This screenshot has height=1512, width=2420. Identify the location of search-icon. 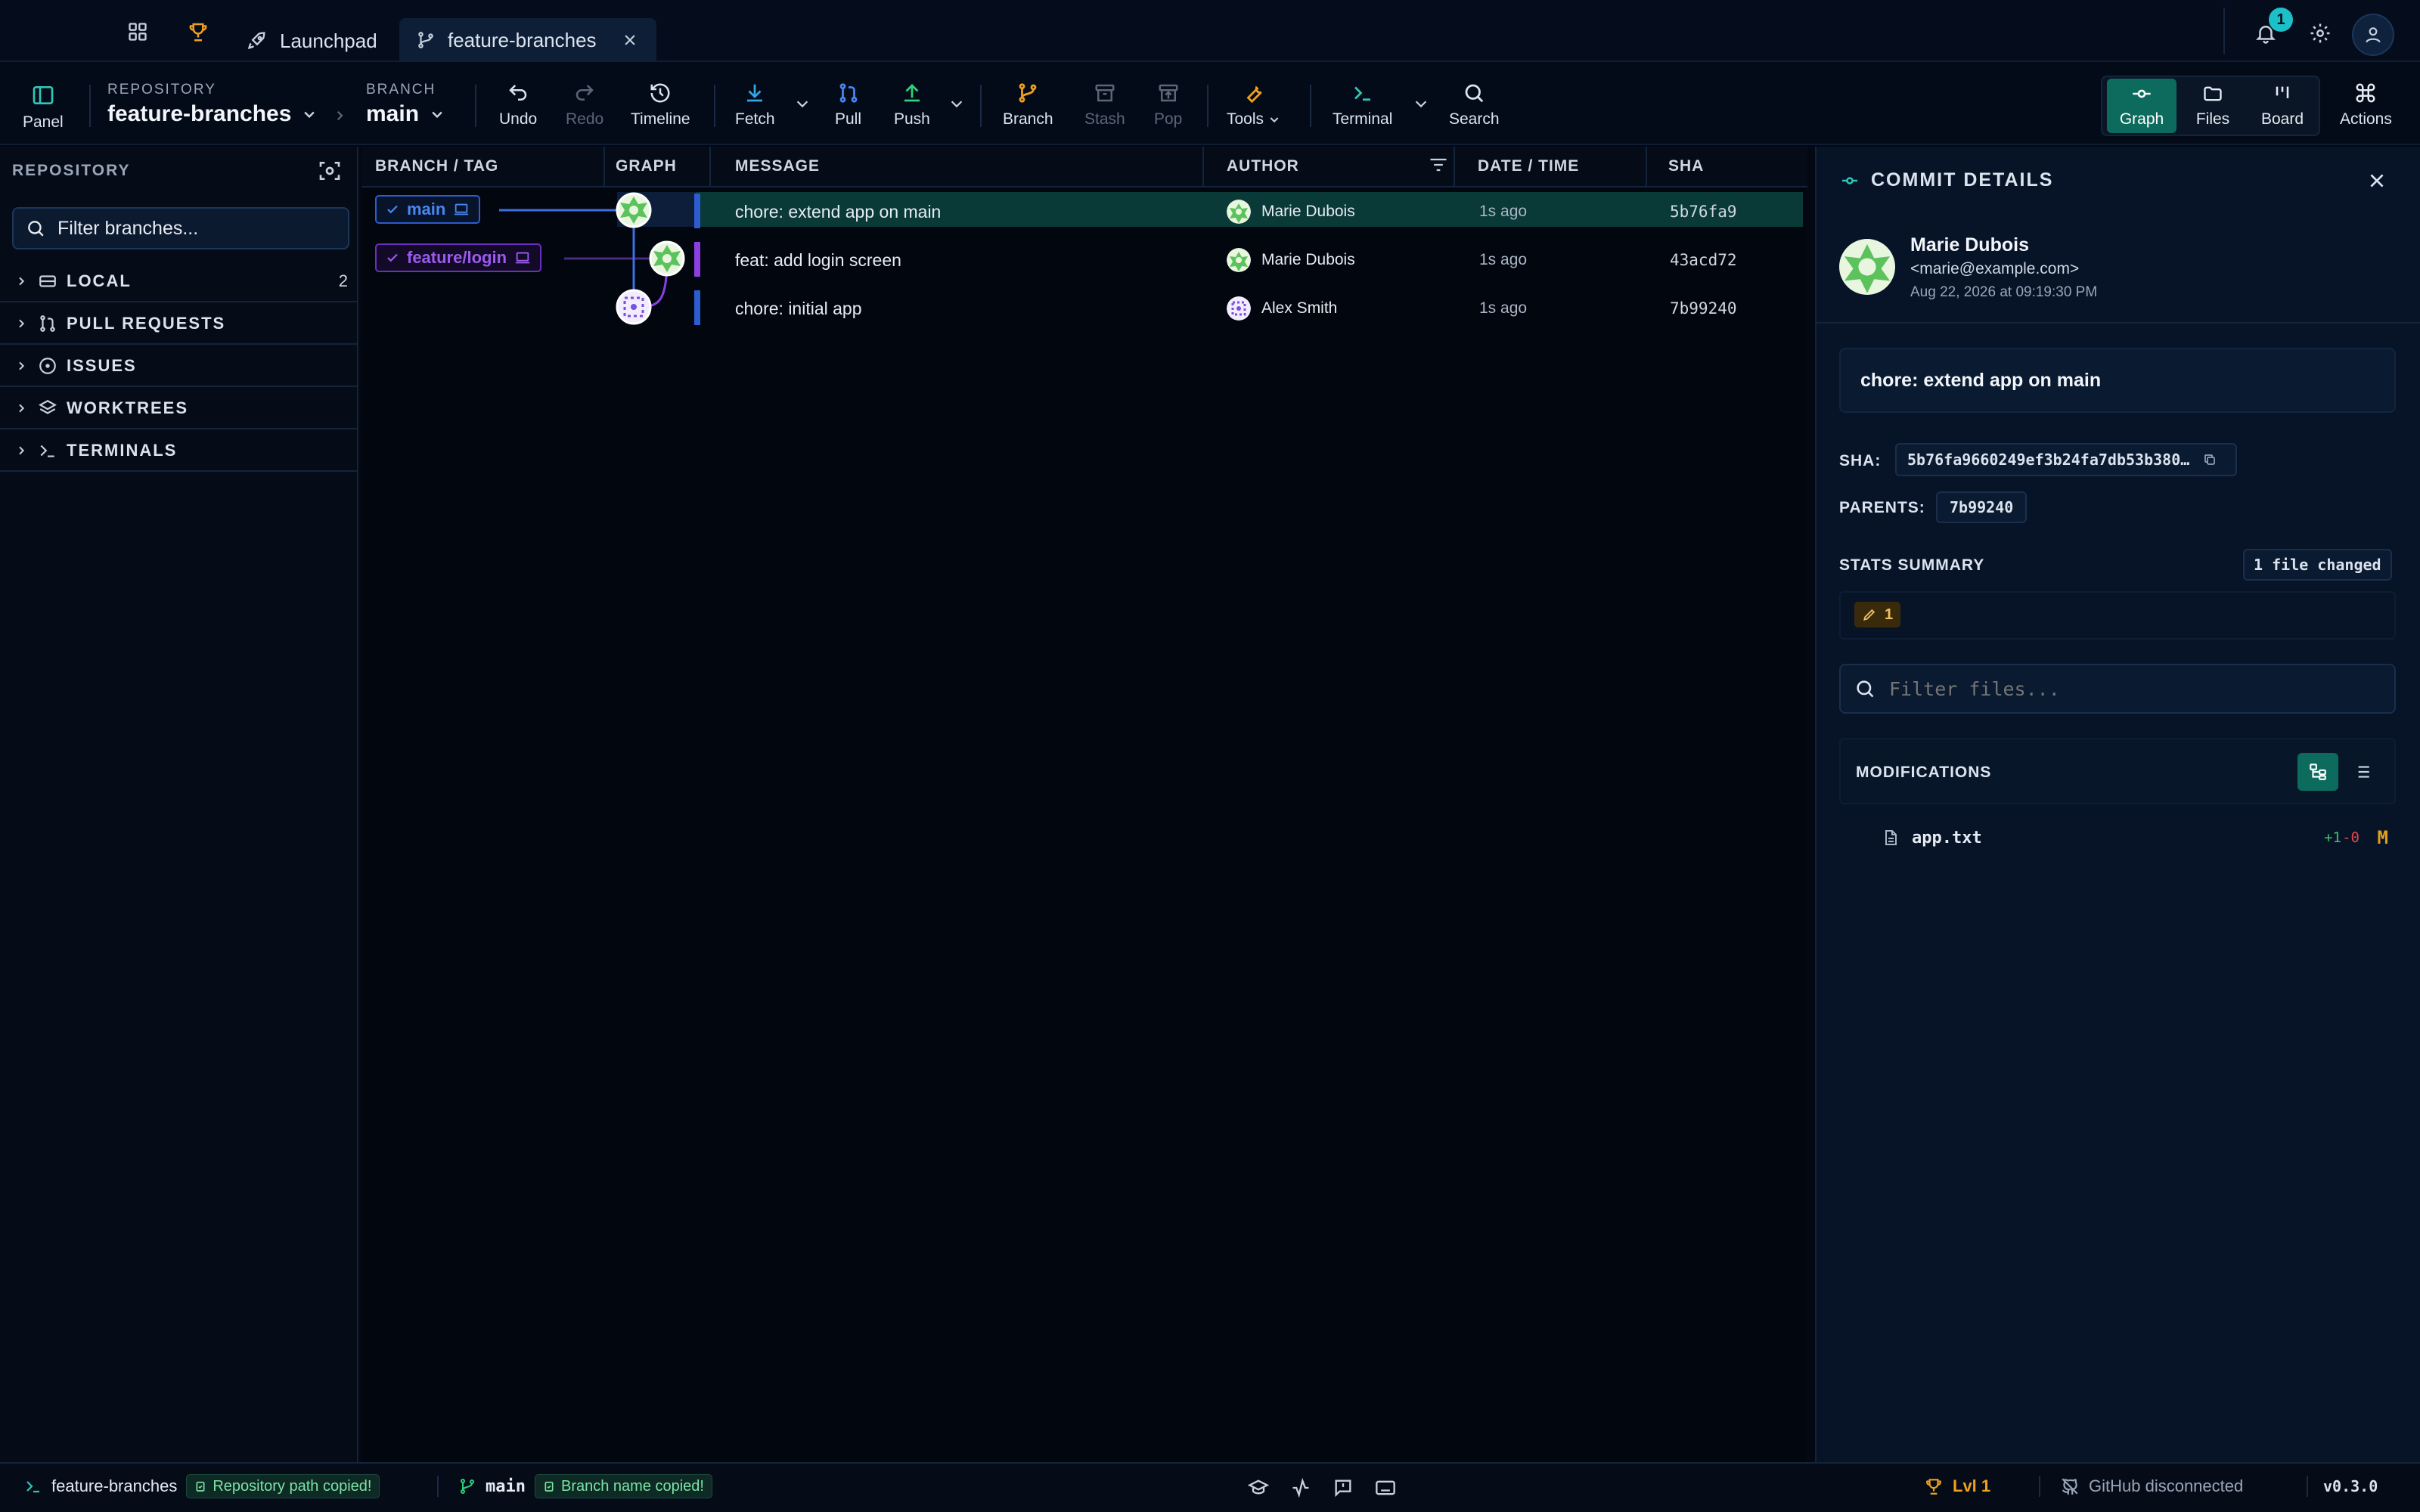
(1866, 689).